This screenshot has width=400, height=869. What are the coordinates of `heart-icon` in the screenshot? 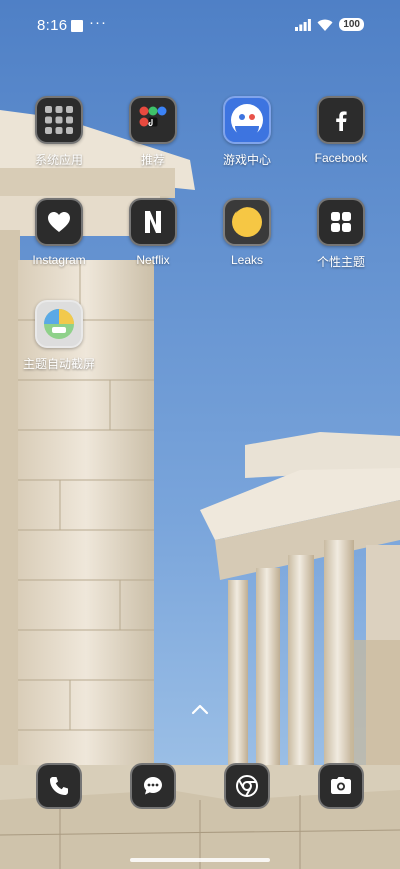 It's located at (59, 222).